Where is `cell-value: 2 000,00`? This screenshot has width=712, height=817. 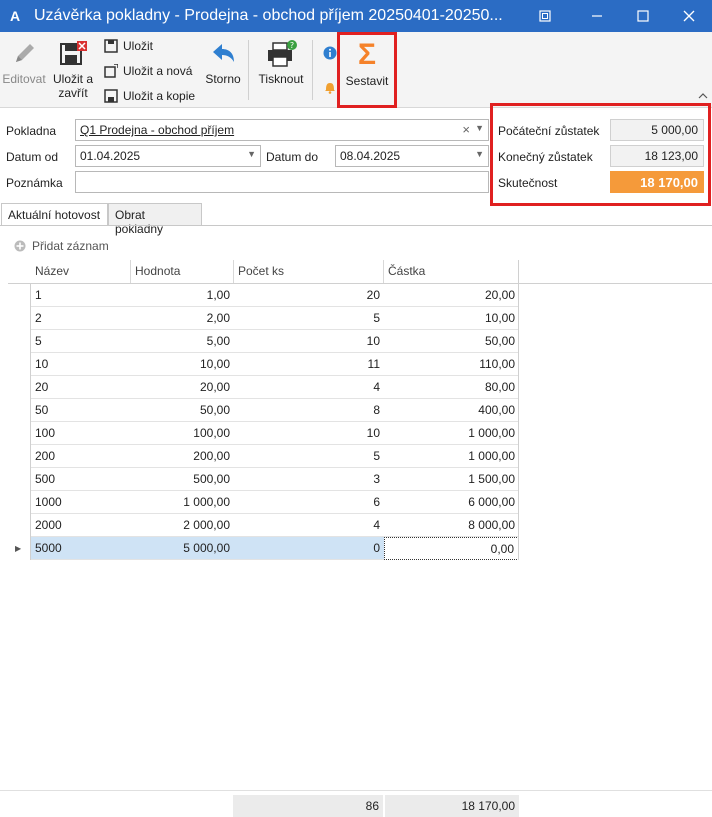
cell-value: 2 000,00 is located at coordinates (182, 525).